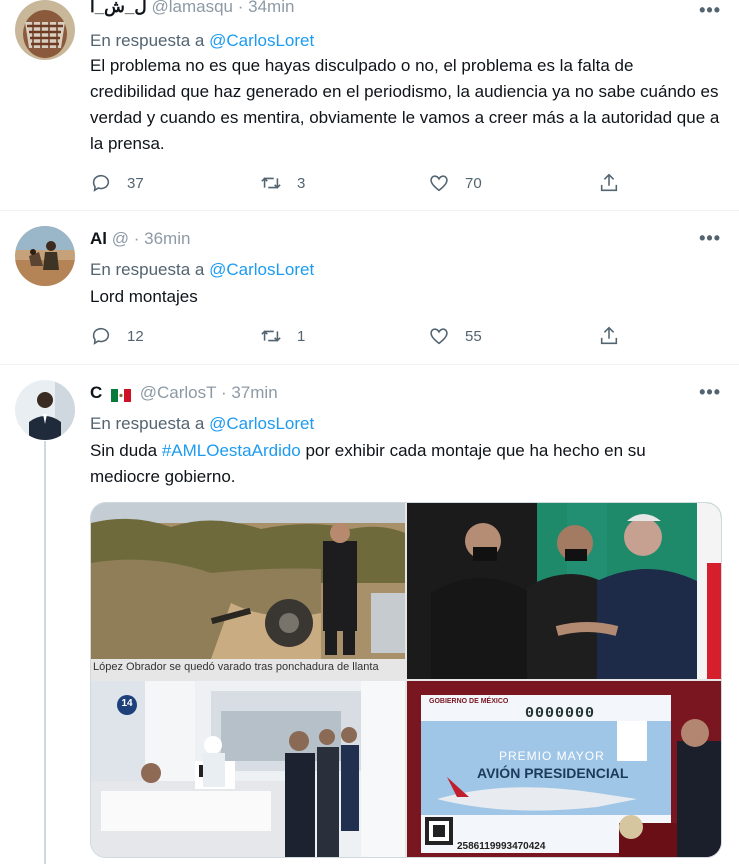 This screenshot has width=739, height=864. Describe the element at coordinates (117, 336) in the screenshot. I see `reply-button: 12` at that location.